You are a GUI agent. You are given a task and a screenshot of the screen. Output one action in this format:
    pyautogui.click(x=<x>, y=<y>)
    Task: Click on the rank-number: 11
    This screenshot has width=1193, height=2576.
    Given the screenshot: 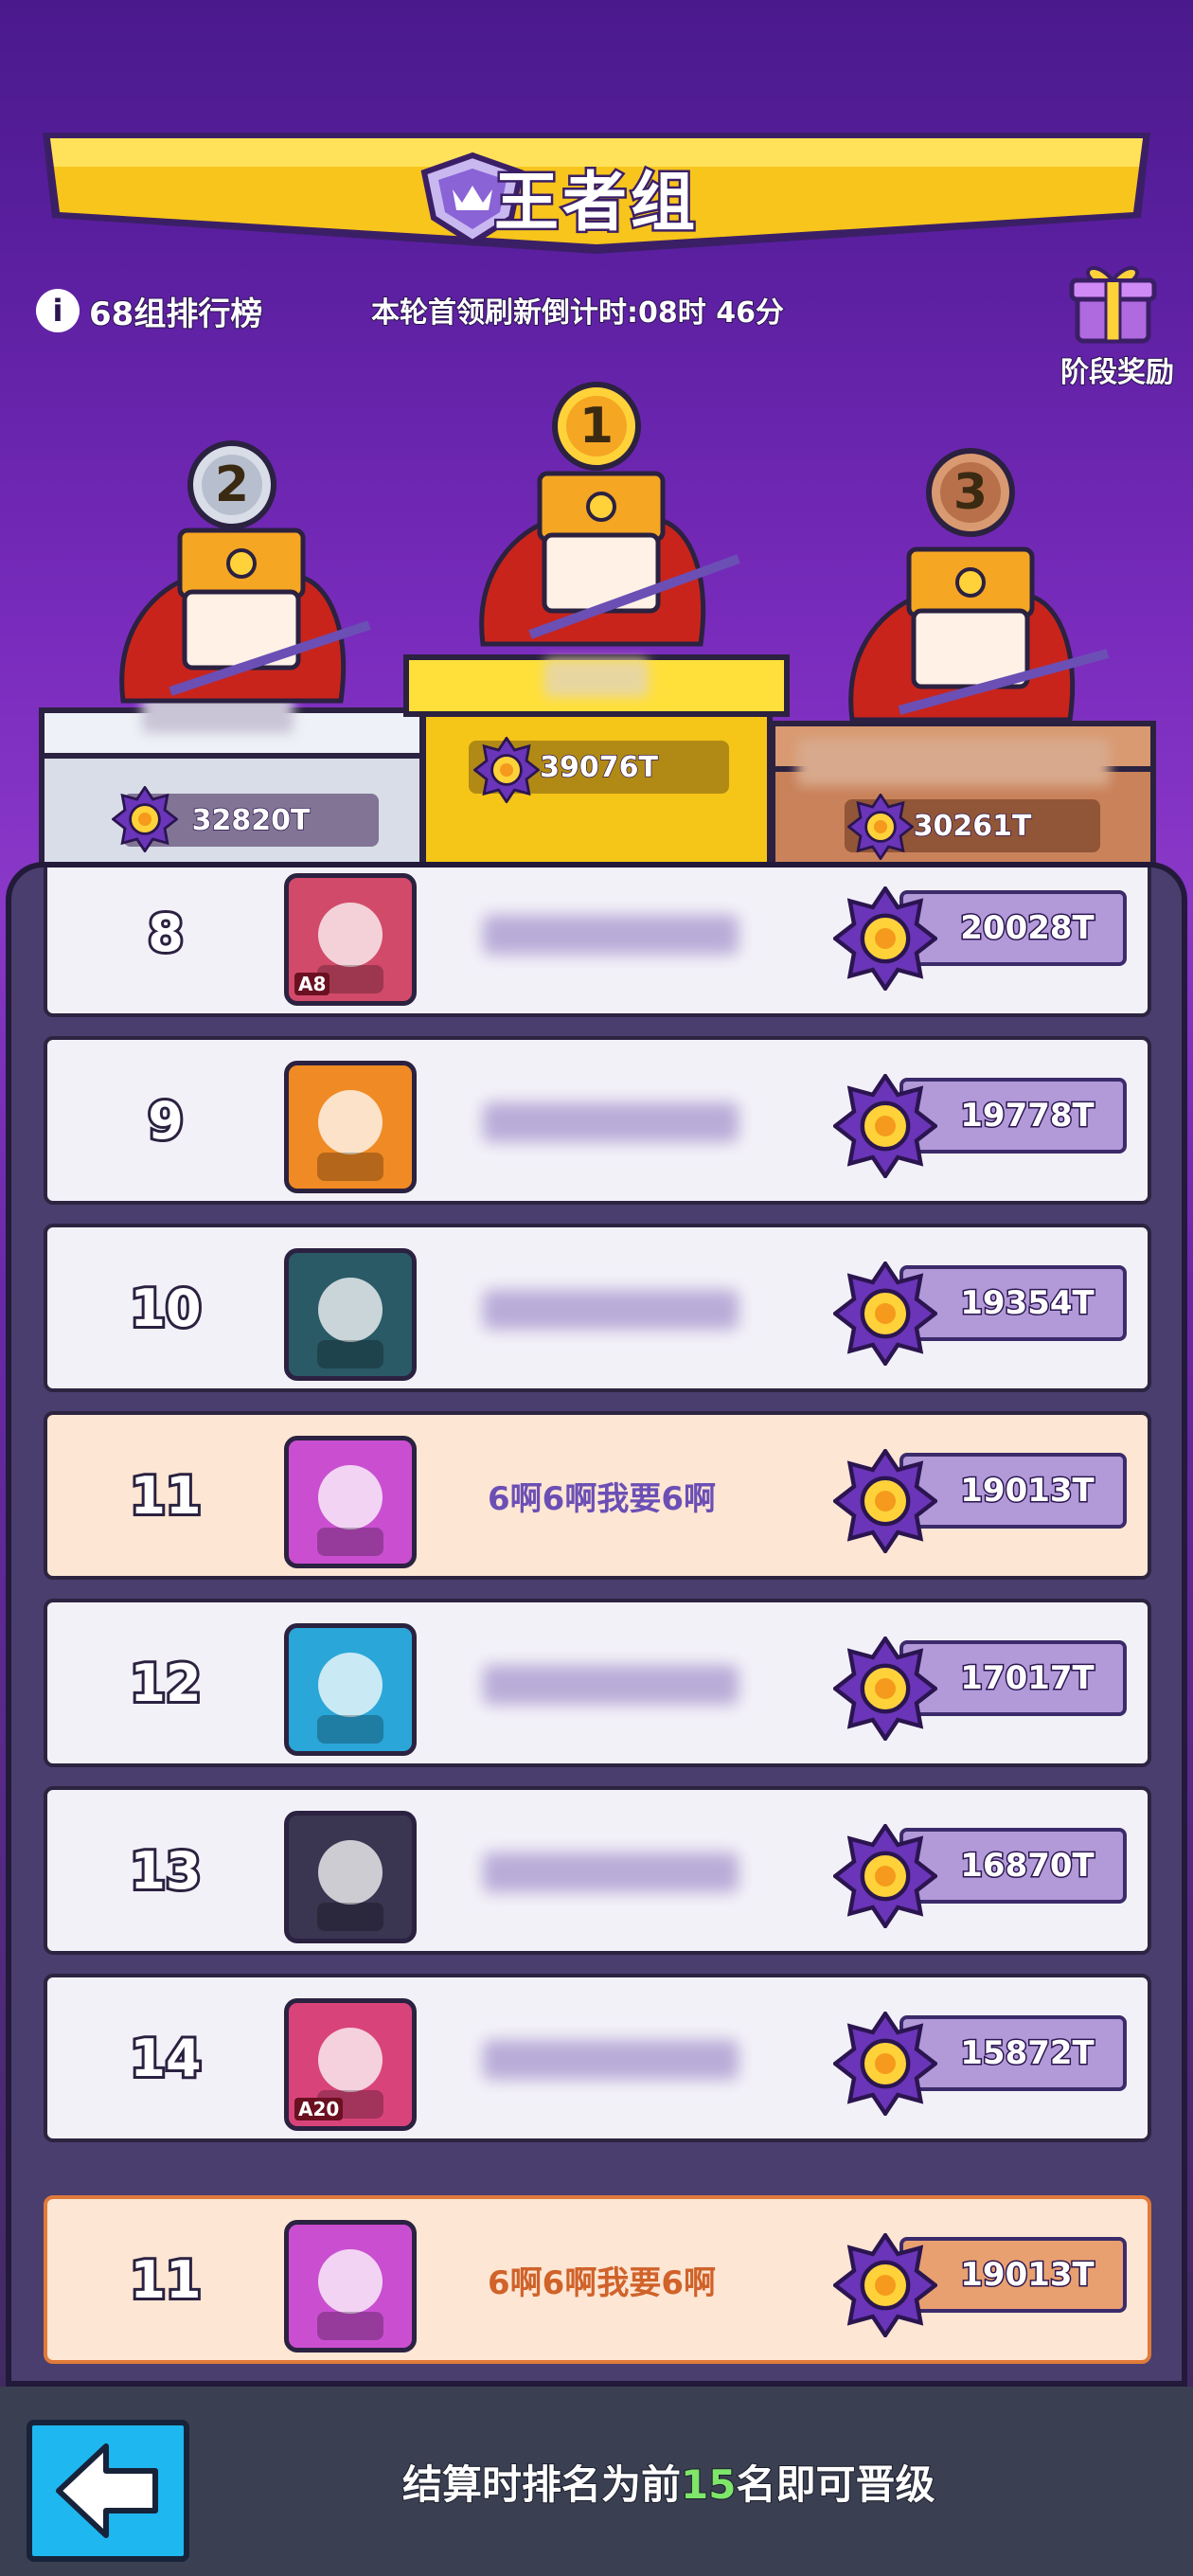 What is the action you would take?
    pyautogui.click(x=165, y=1496)
    